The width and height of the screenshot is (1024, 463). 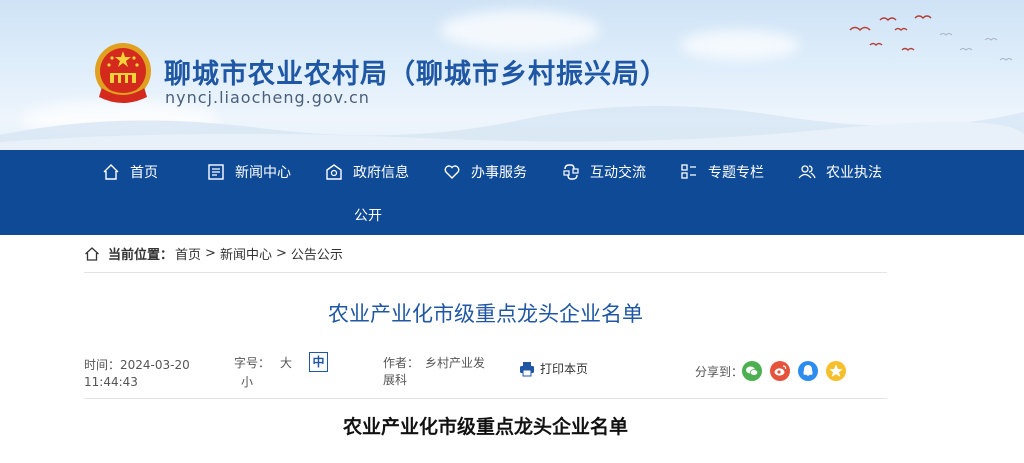 What do you see at coordinates (141, 255) in the screenshot?
I see `breadcrumb-label: 当前位置：` at bounding box center [141, 255].